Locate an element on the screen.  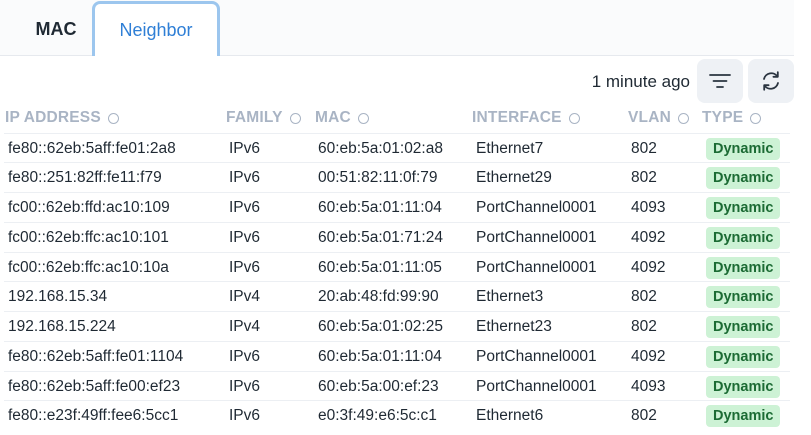
column-header-vlan: VLAN is located at coordinates (658, 118).